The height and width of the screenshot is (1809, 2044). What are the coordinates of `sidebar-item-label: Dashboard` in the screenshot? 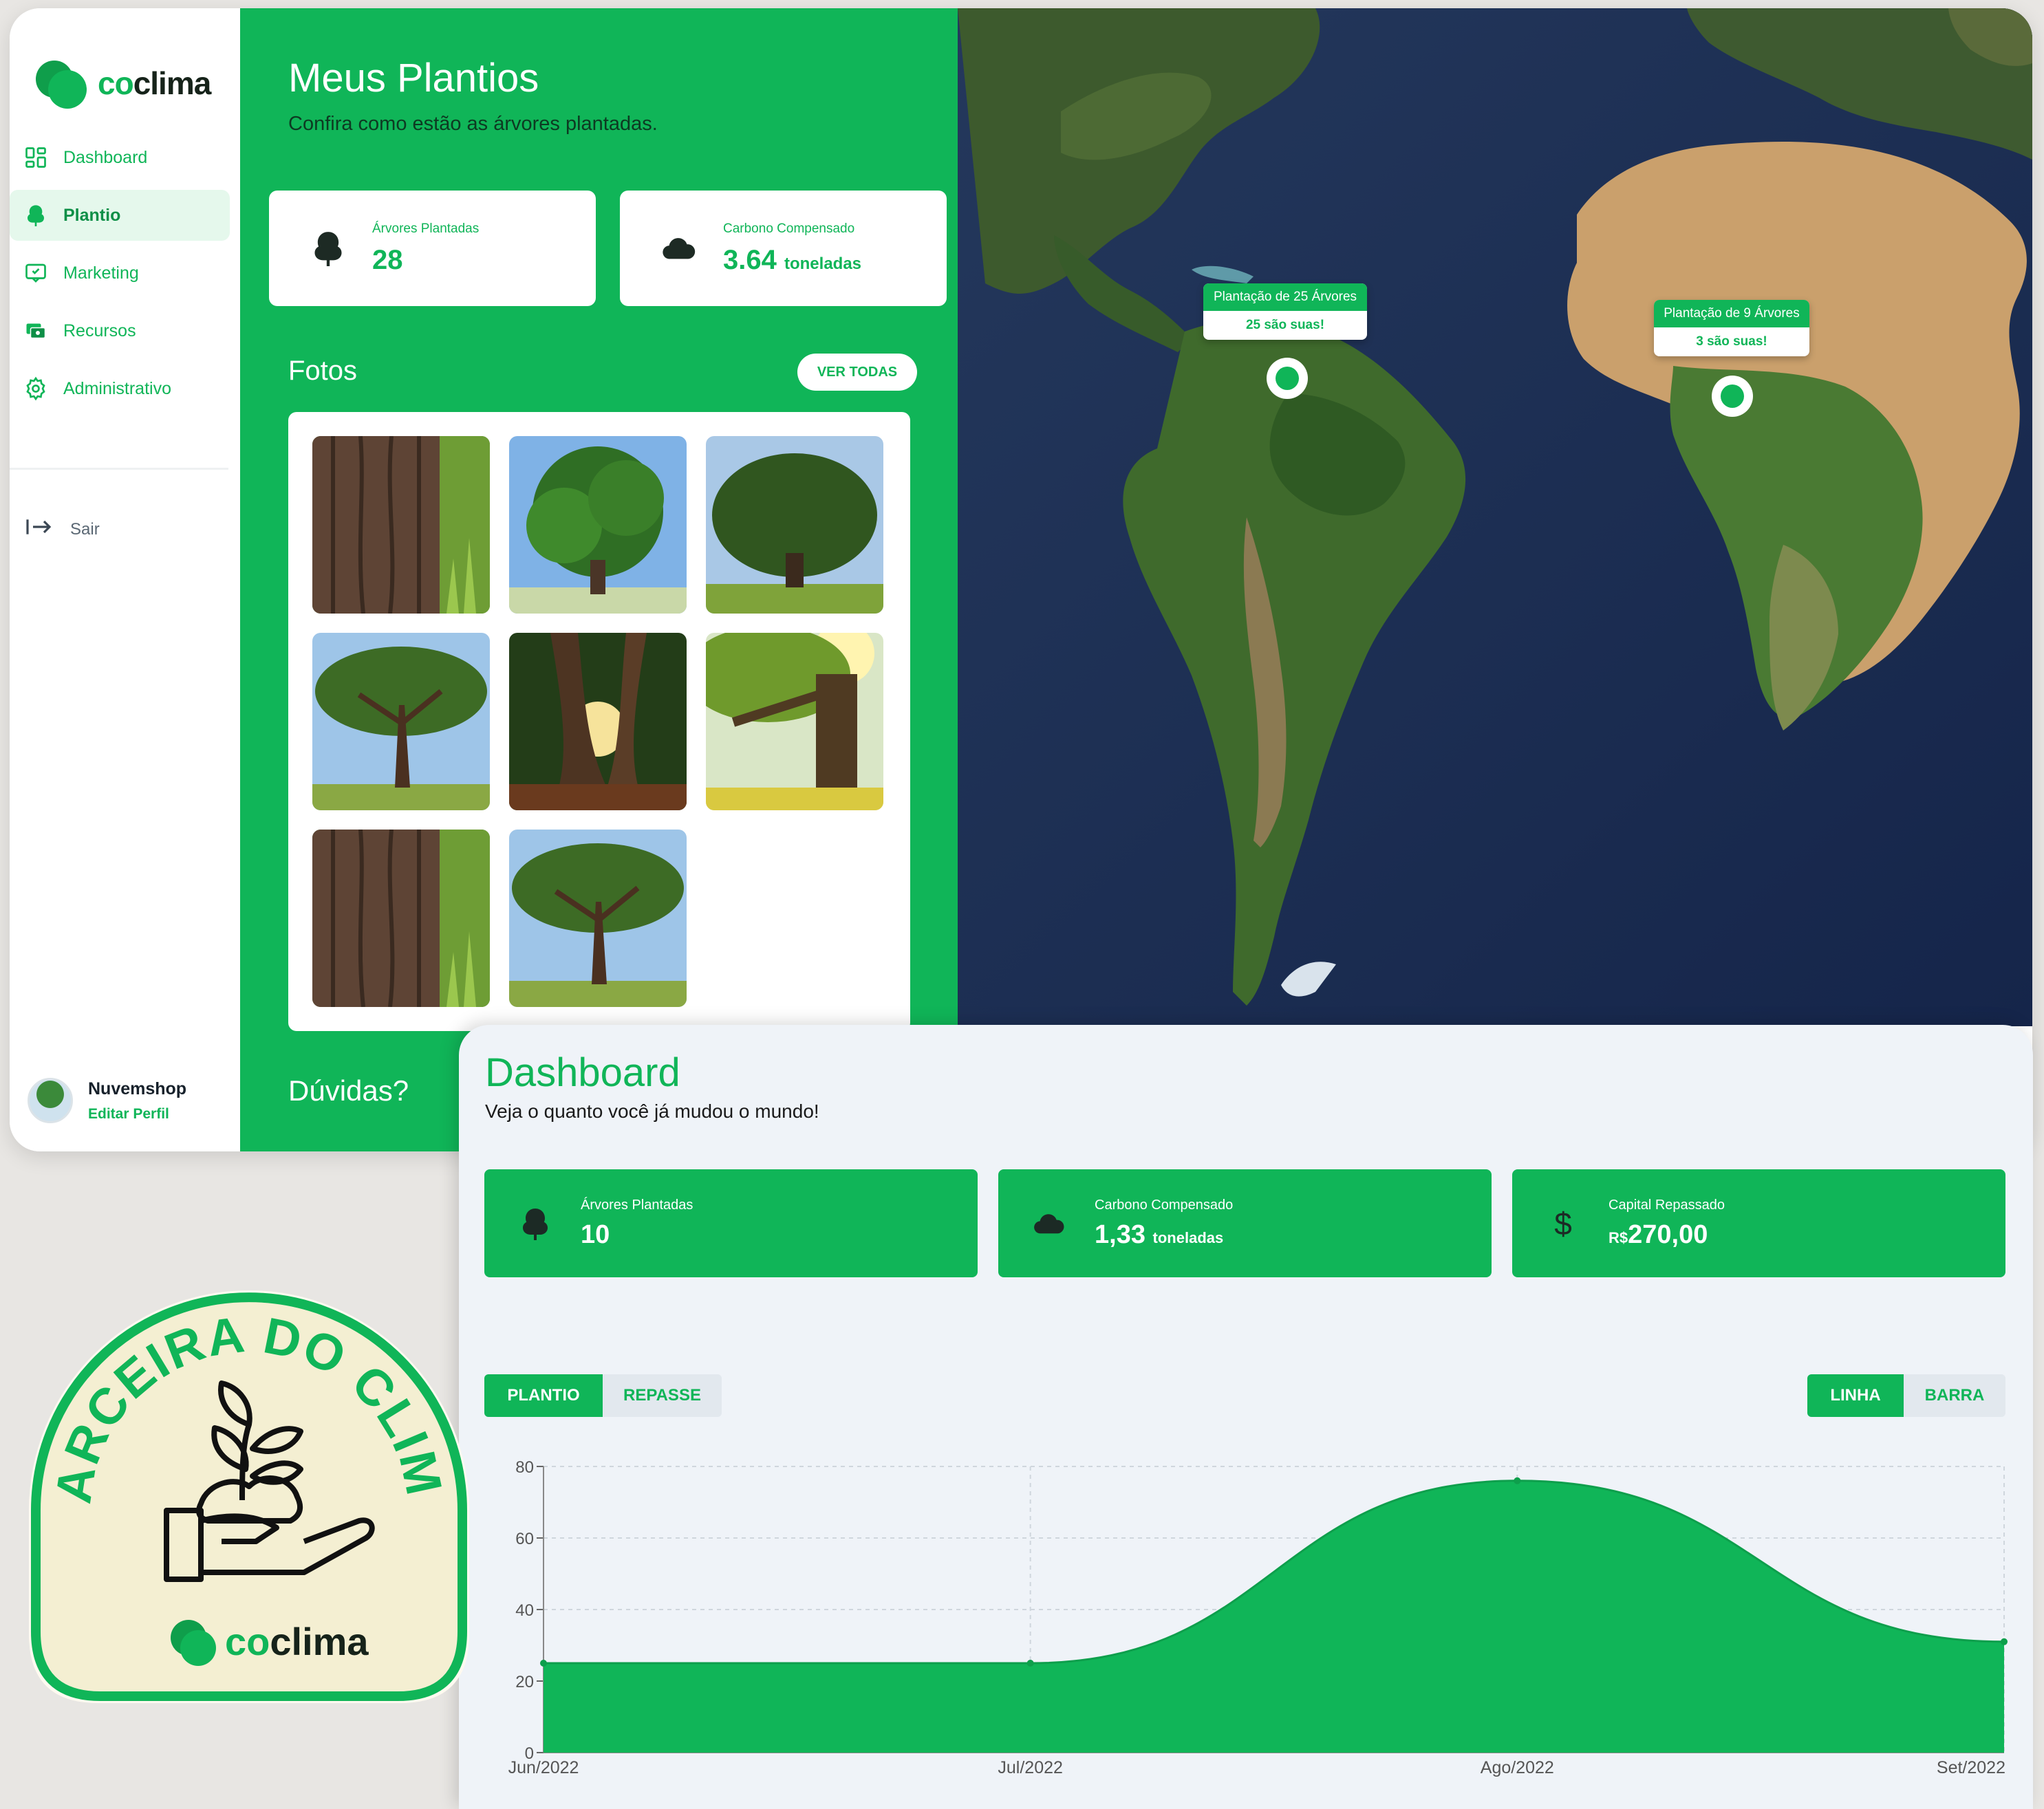 It's located at (105, 157).